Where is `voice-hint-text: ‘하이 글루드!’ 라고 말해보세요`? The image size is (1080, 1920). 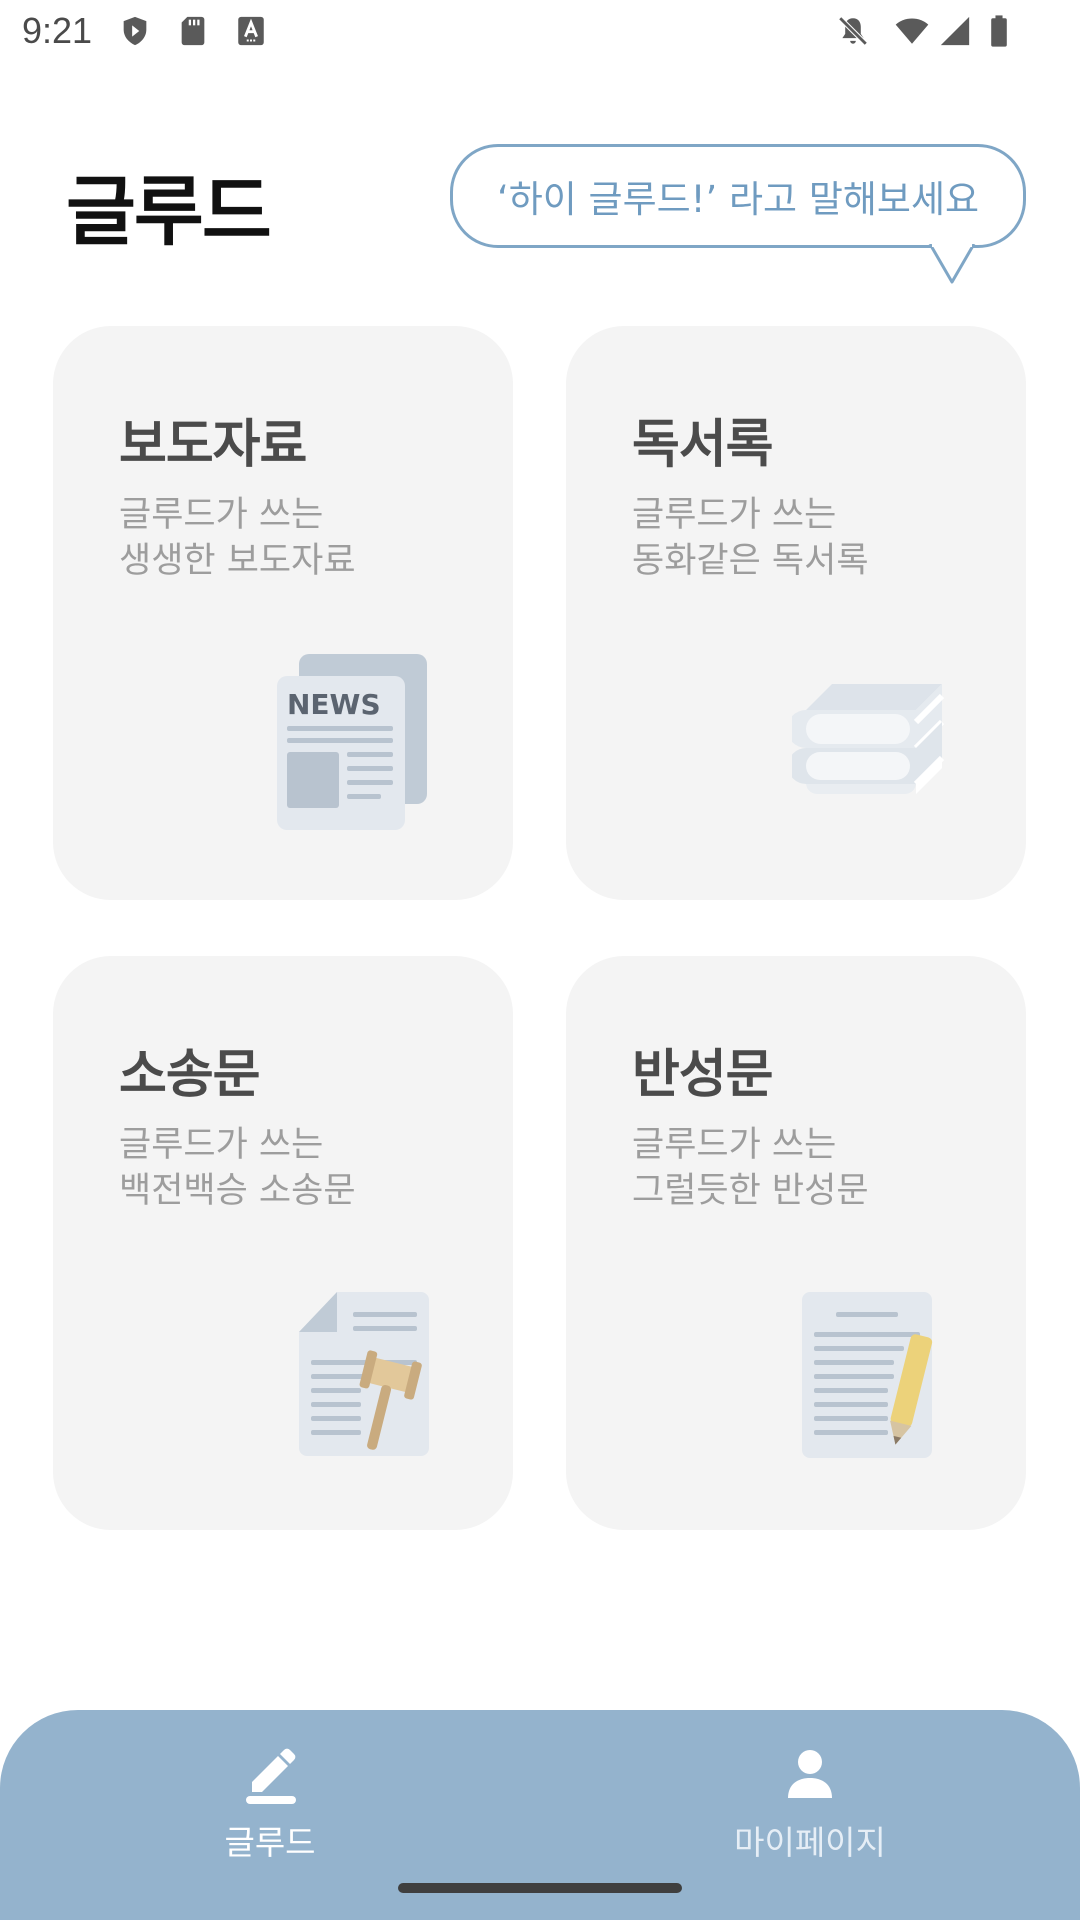 voice-hint-text: ‘하이 글루드!’ 라고 말해보세요 is located at coordinates (738, 199).